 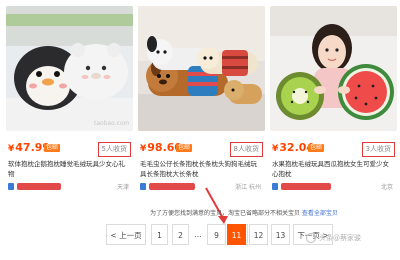 I want to click on sales-count: 3人收货, so click(x=378, y=149).